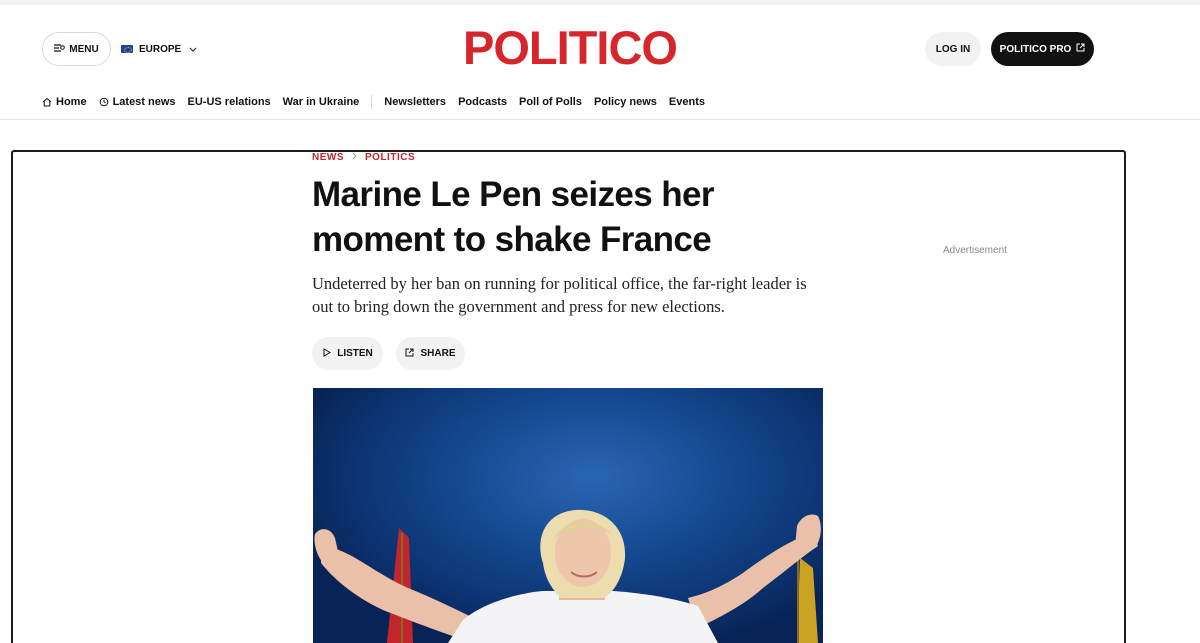 The image size is (1200, 643). What do you see at coordinates (327, 353) in the screenshot?
I see `play-icon` at bounding box center [327, 353].